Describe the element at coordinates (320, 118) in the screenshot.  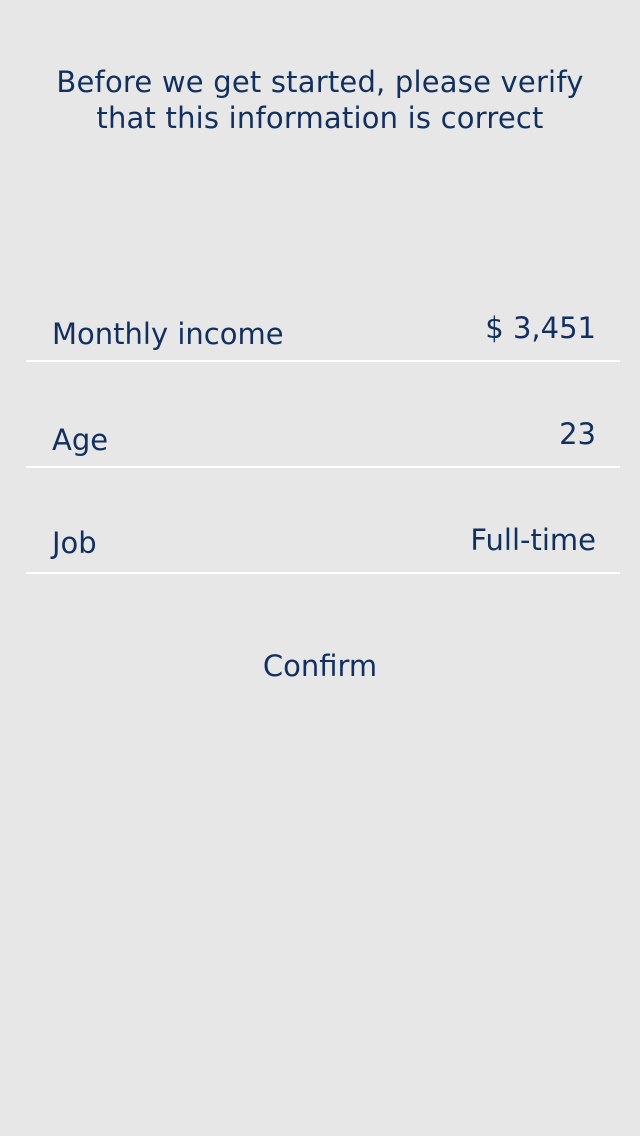
I see `verification-prompt-line-2: that this information is correct` at that location.